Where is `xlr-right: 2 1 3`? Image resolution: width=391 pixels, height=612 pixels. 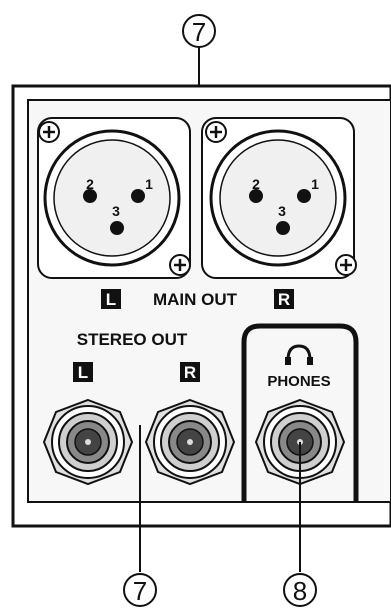 xlr-right: 2 1 3 is located at coordinates (279, 198).